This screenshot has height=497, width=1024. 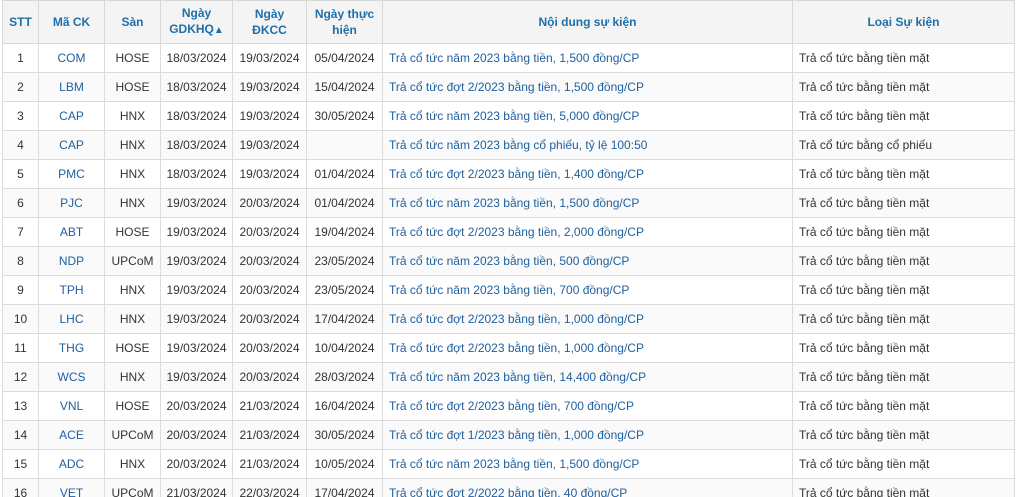 I want to click on header-ngay-thuc-hien: Ngày thực hiện, so click(x=344, y=22).